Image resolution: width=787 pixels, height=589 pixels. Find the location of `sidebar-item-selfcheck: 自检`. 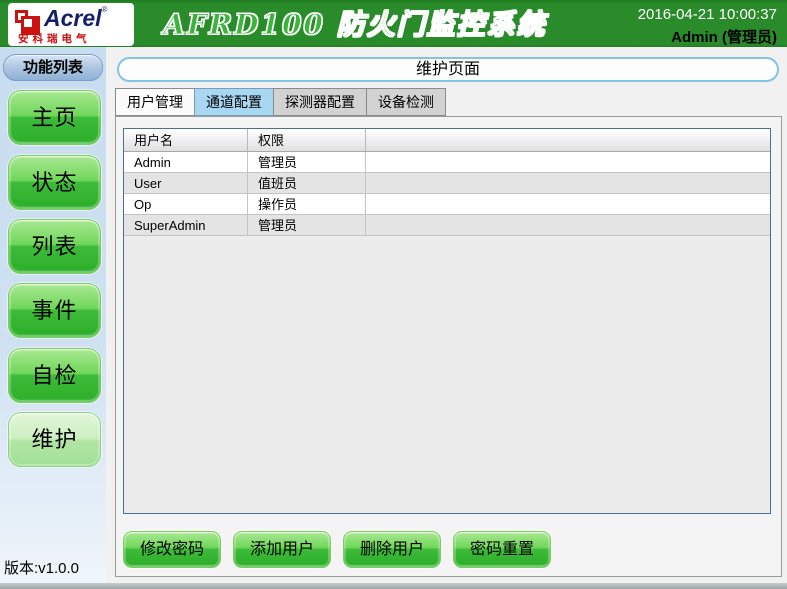

sidebar-item-selfcheck: 自检 is located at coordinates (54, 375).